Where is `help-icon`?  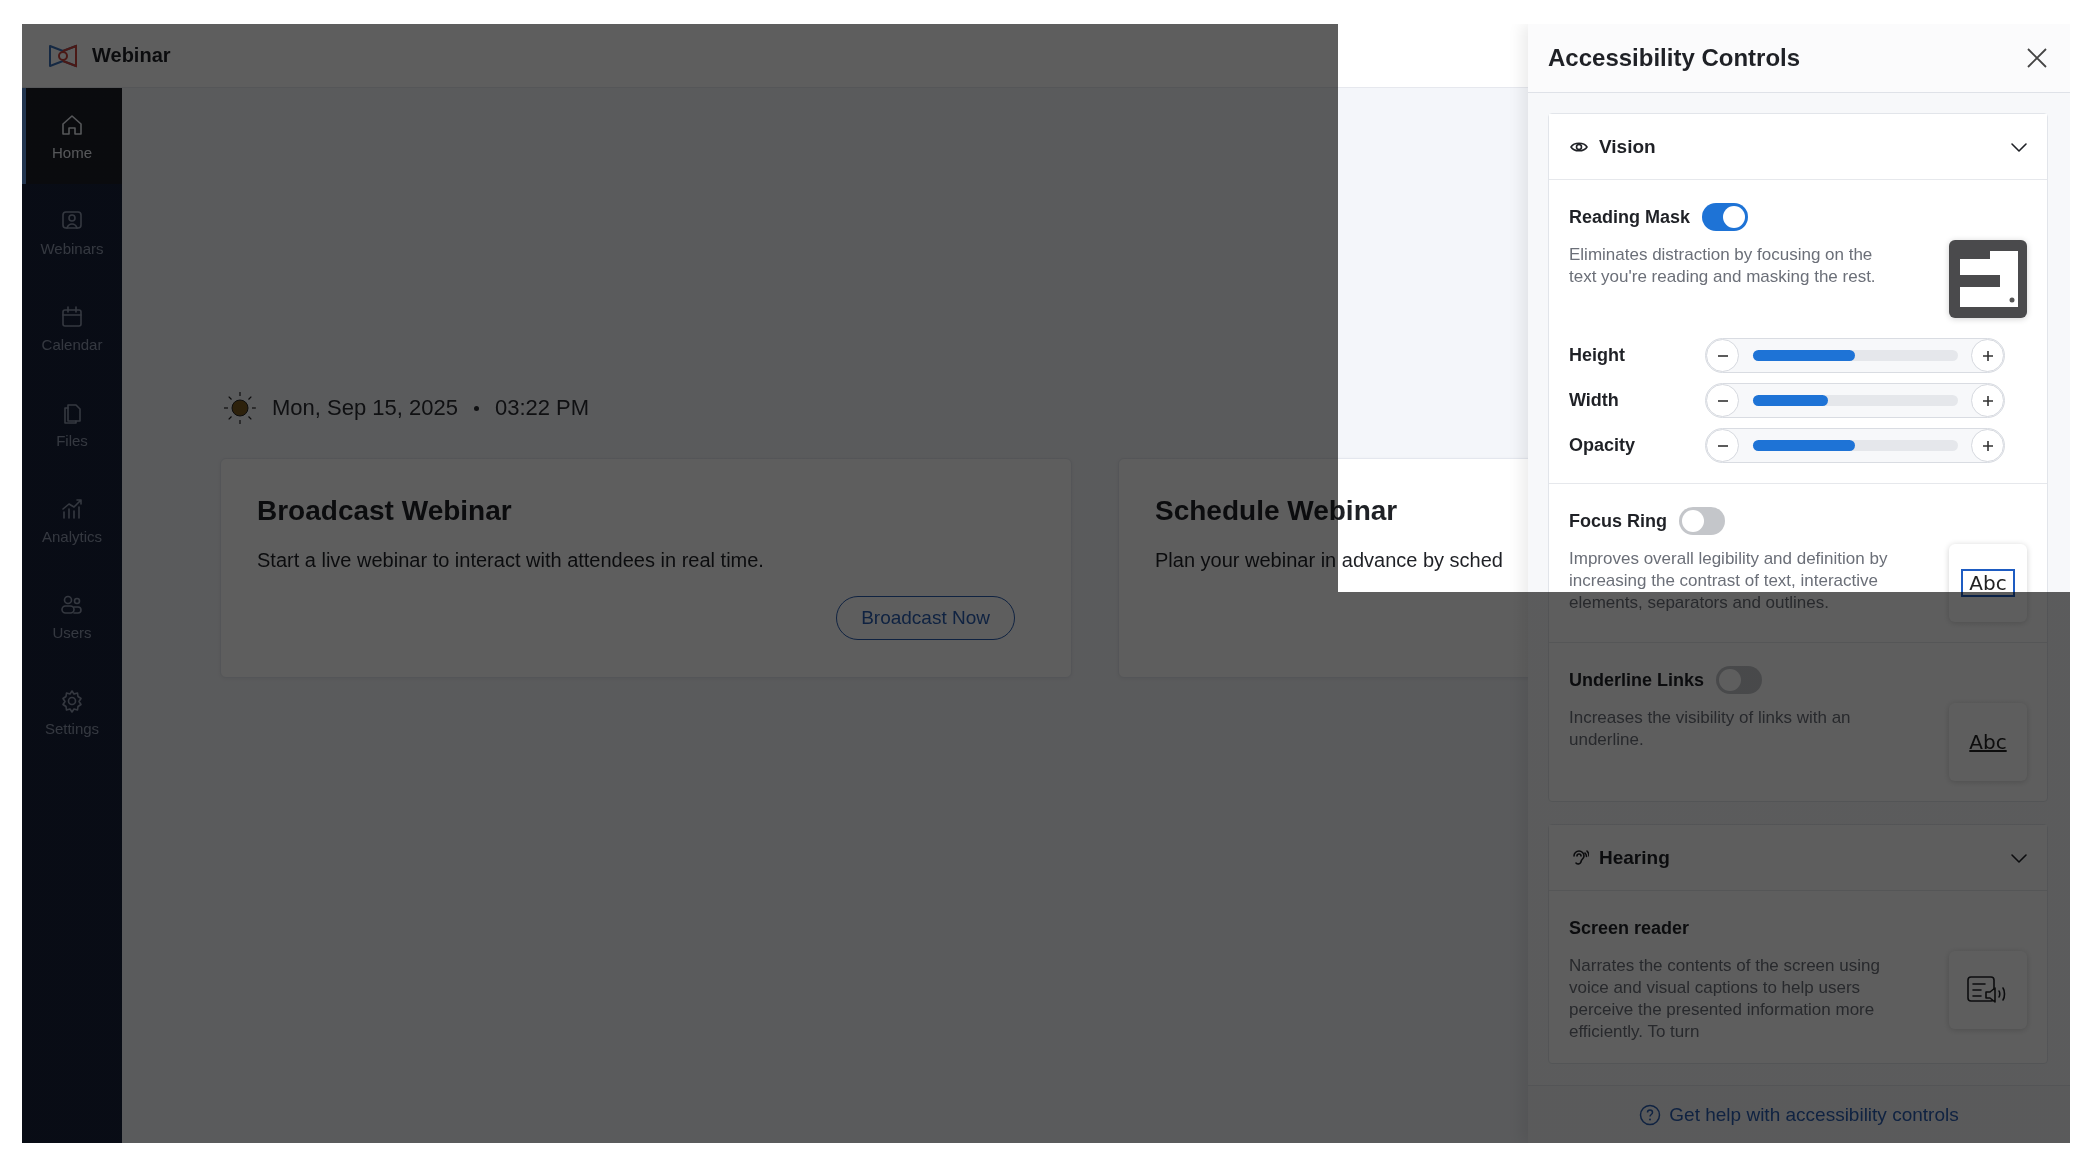
help-icon is located at coordinates (1650, 1114).